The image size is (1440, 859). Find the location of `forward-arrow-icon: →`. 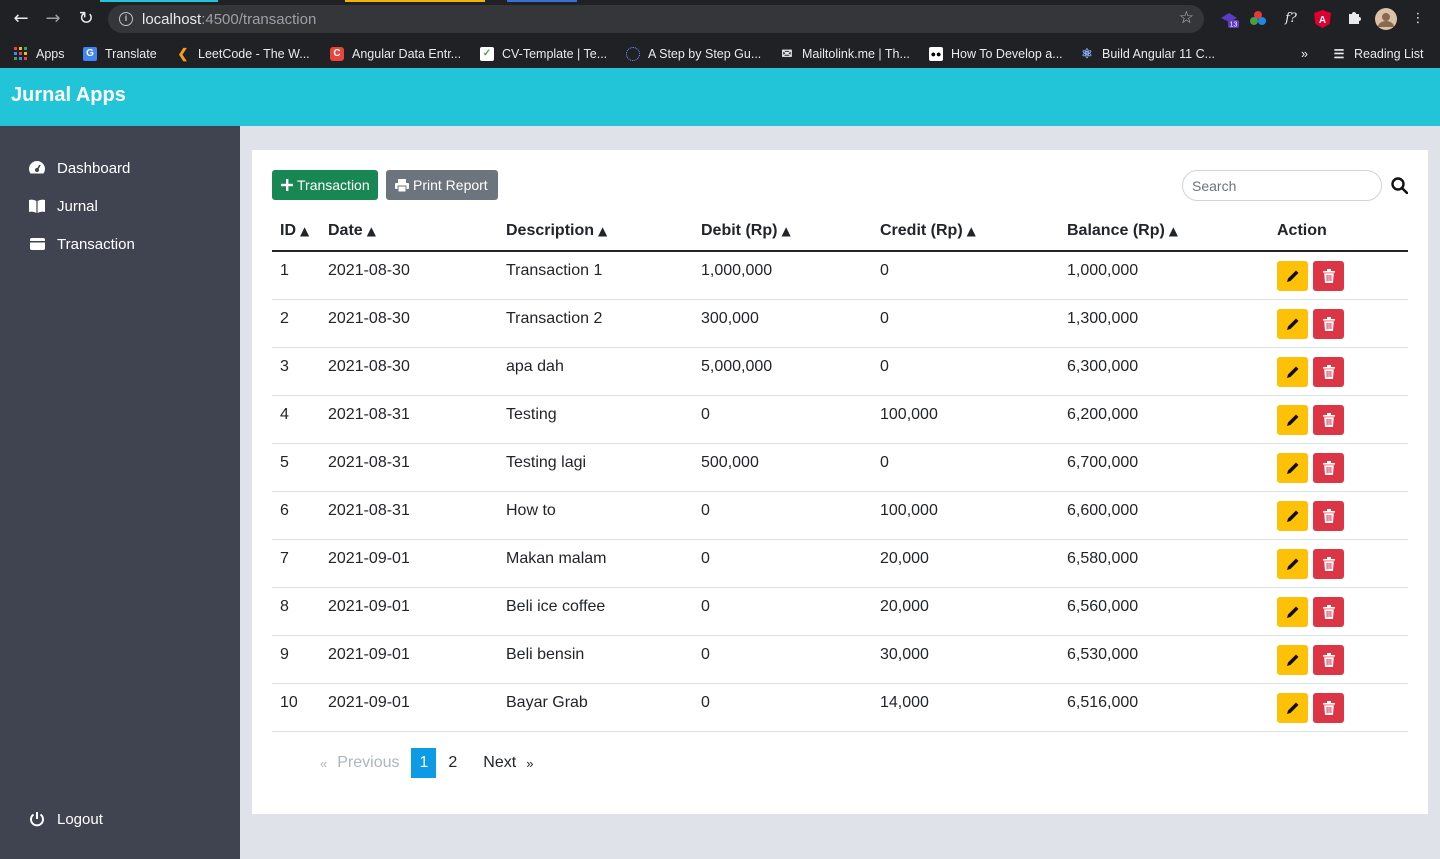

forward-arrow-icon: → is located at coordinates (53, 19).